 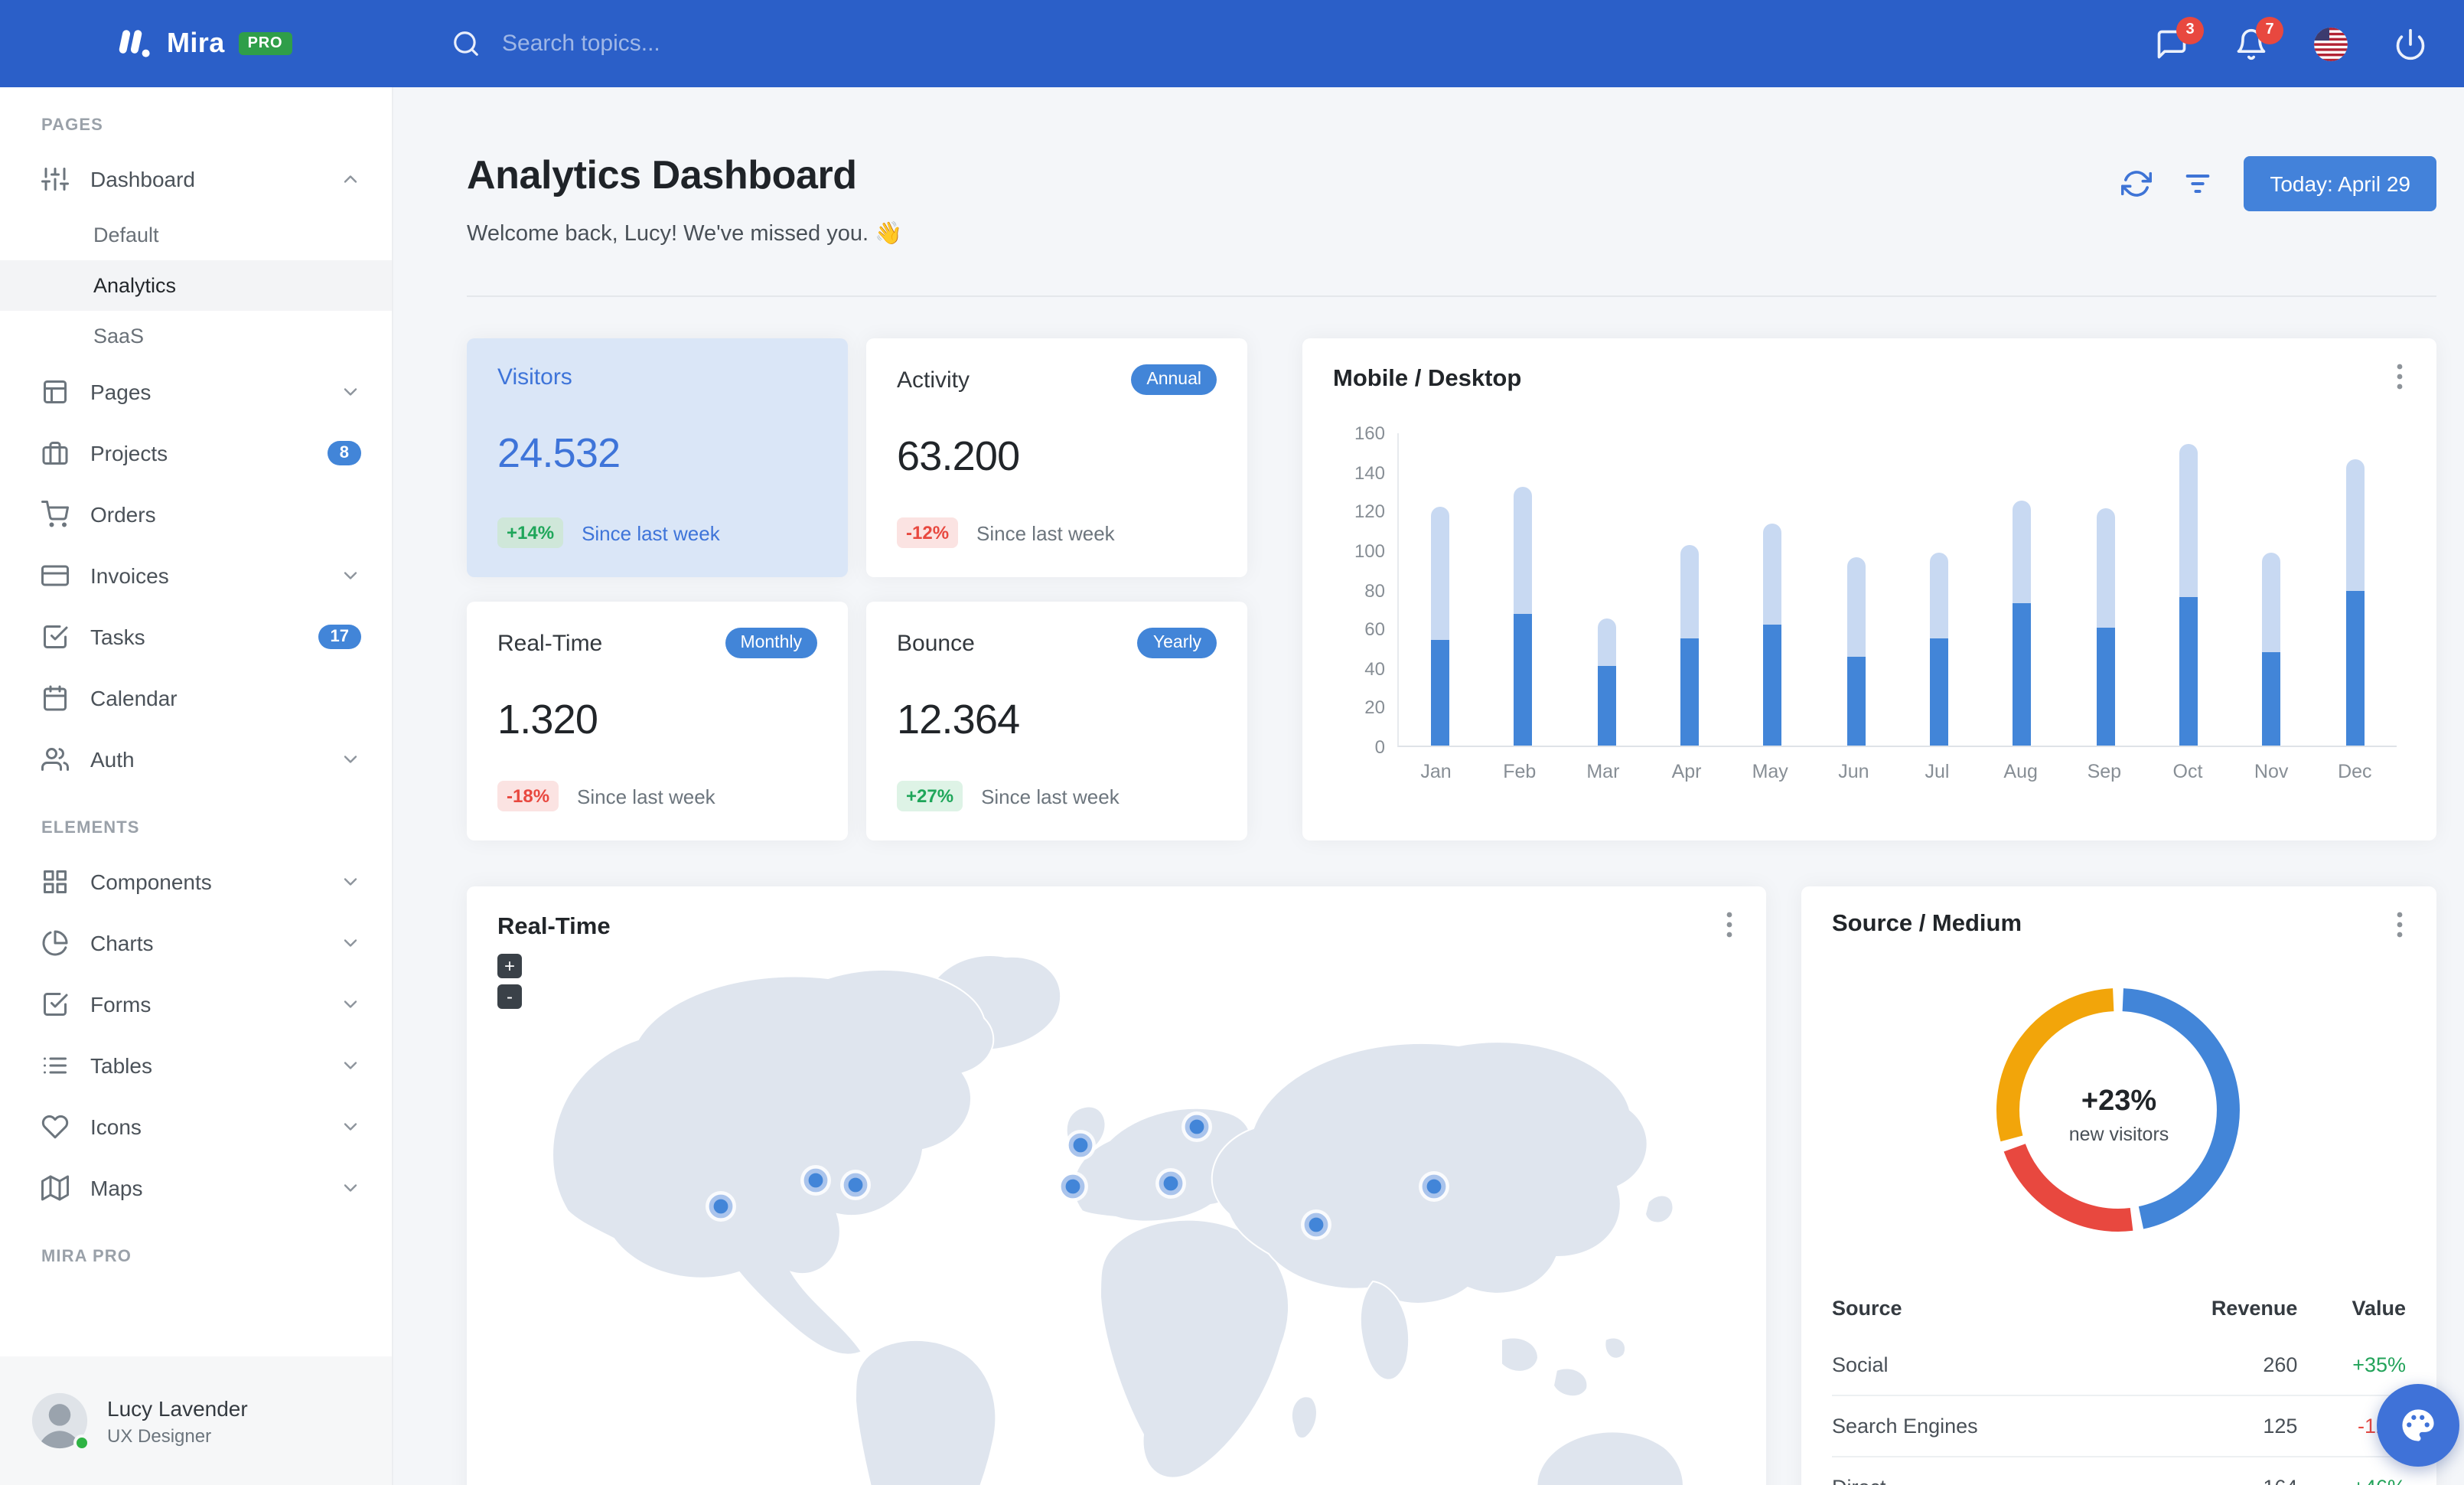 What do you see at coordinates (55, 759) in the screenshot?
I see `users-icon` at bounding box center [55, 759].